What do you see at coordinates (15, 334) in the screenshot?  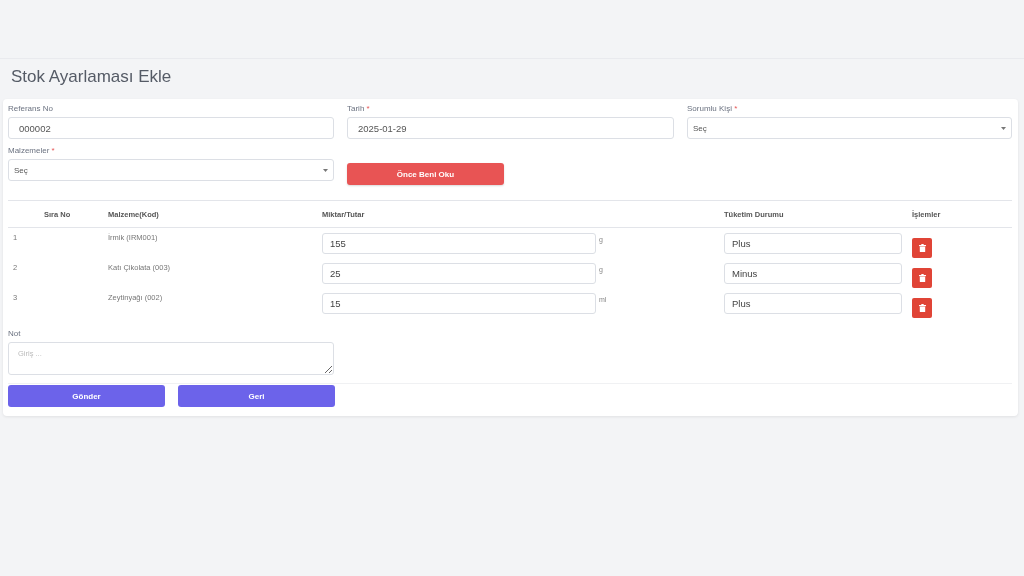 I see `field-label: Not` at bounding box center [15, 334].